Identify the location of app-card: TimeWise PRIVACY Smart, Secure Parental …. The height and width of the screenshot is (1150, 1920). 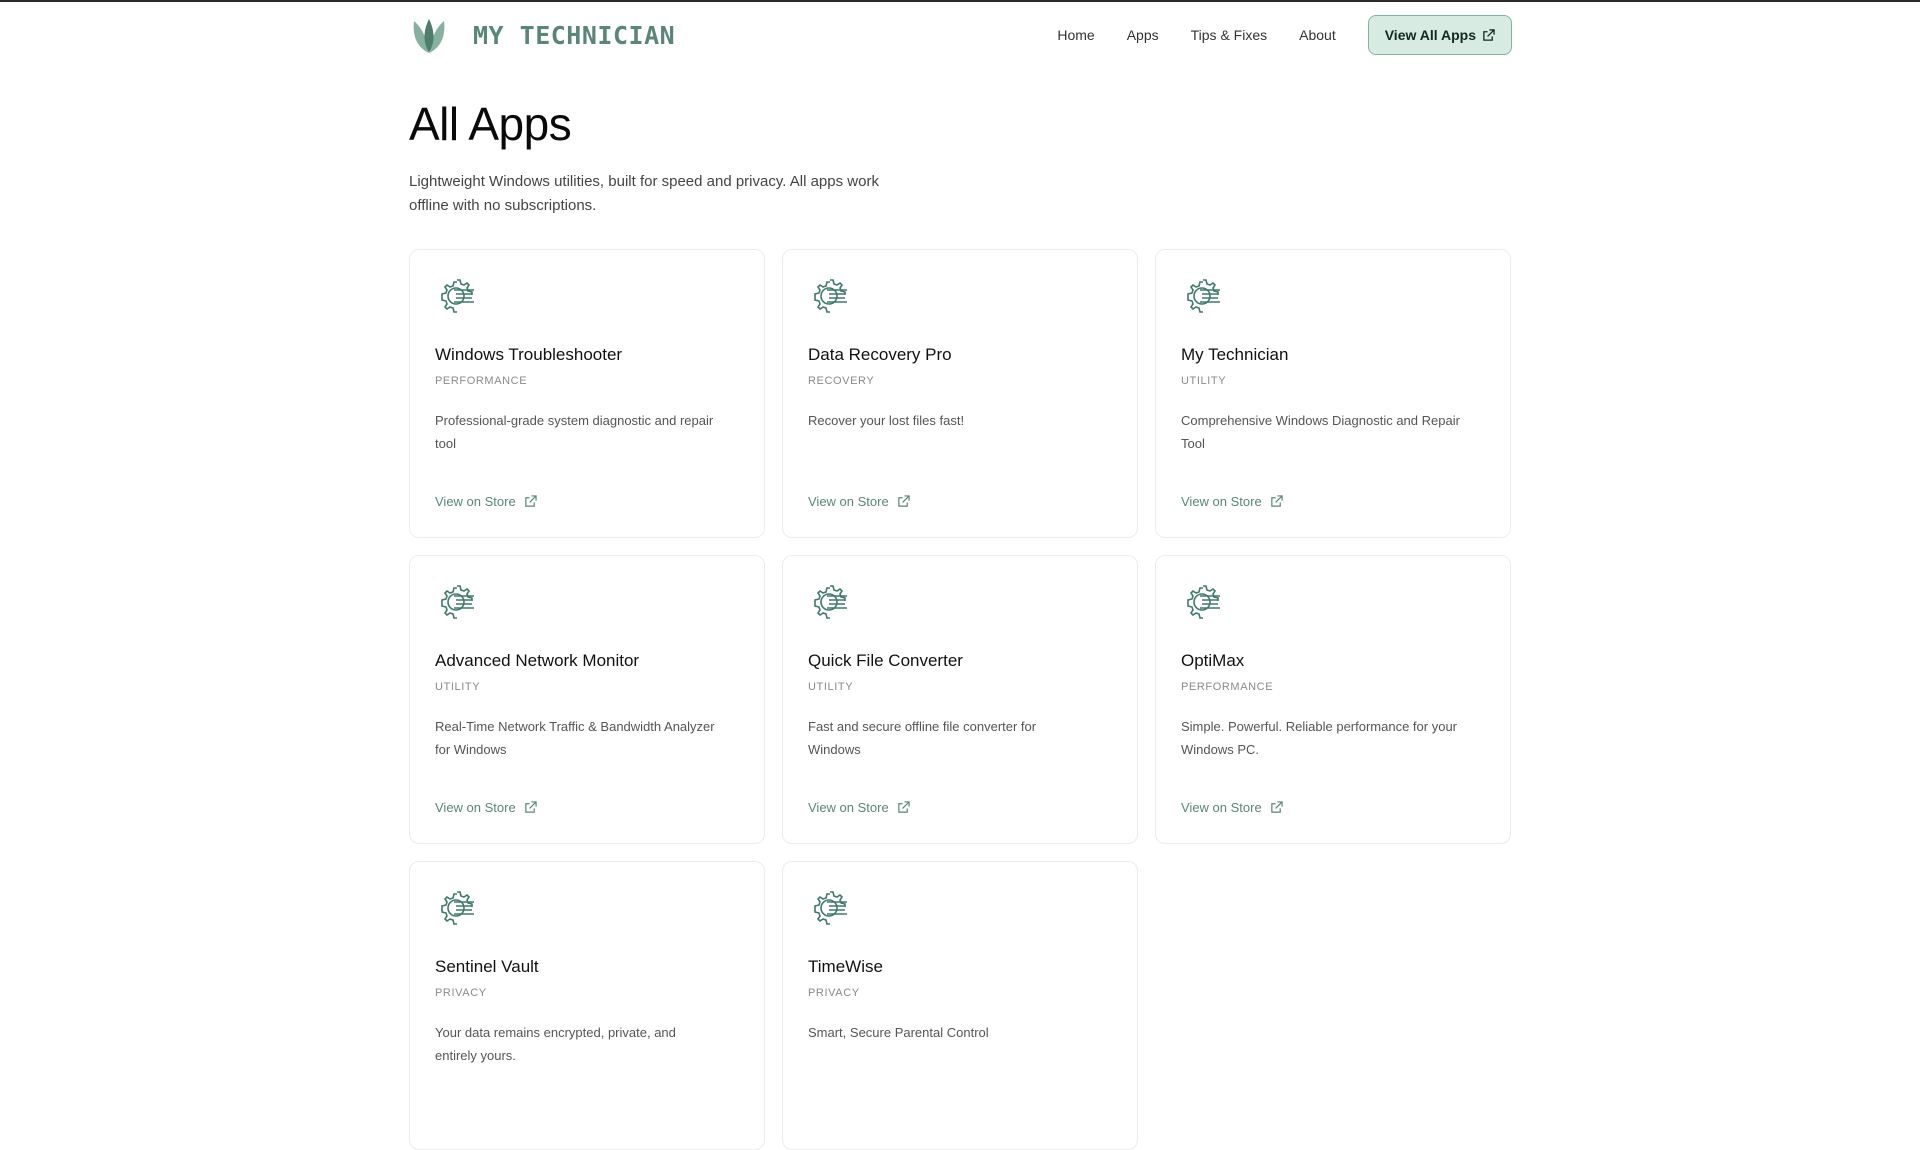
(960, 1005).